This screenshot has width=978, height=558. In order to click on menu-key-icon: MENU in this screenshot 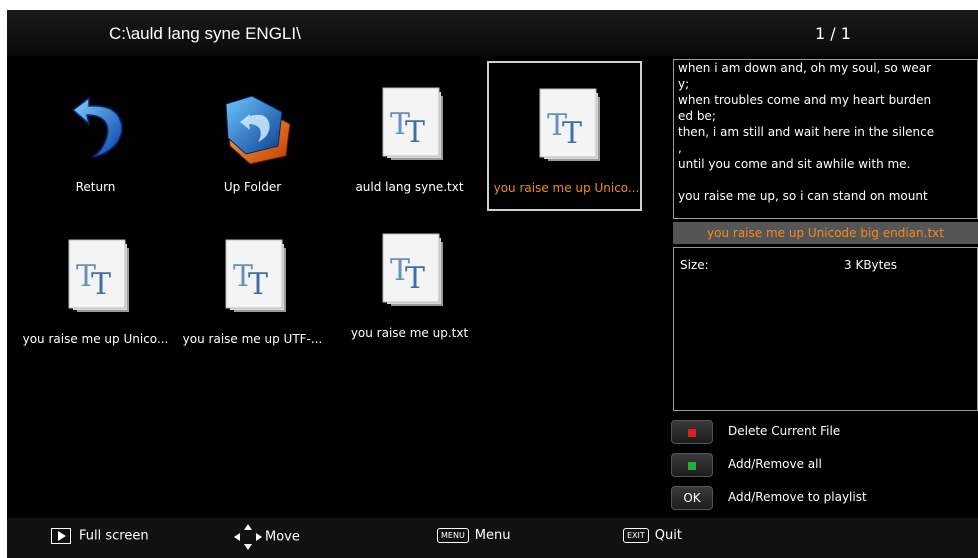, I will do `click(453, 535)`.